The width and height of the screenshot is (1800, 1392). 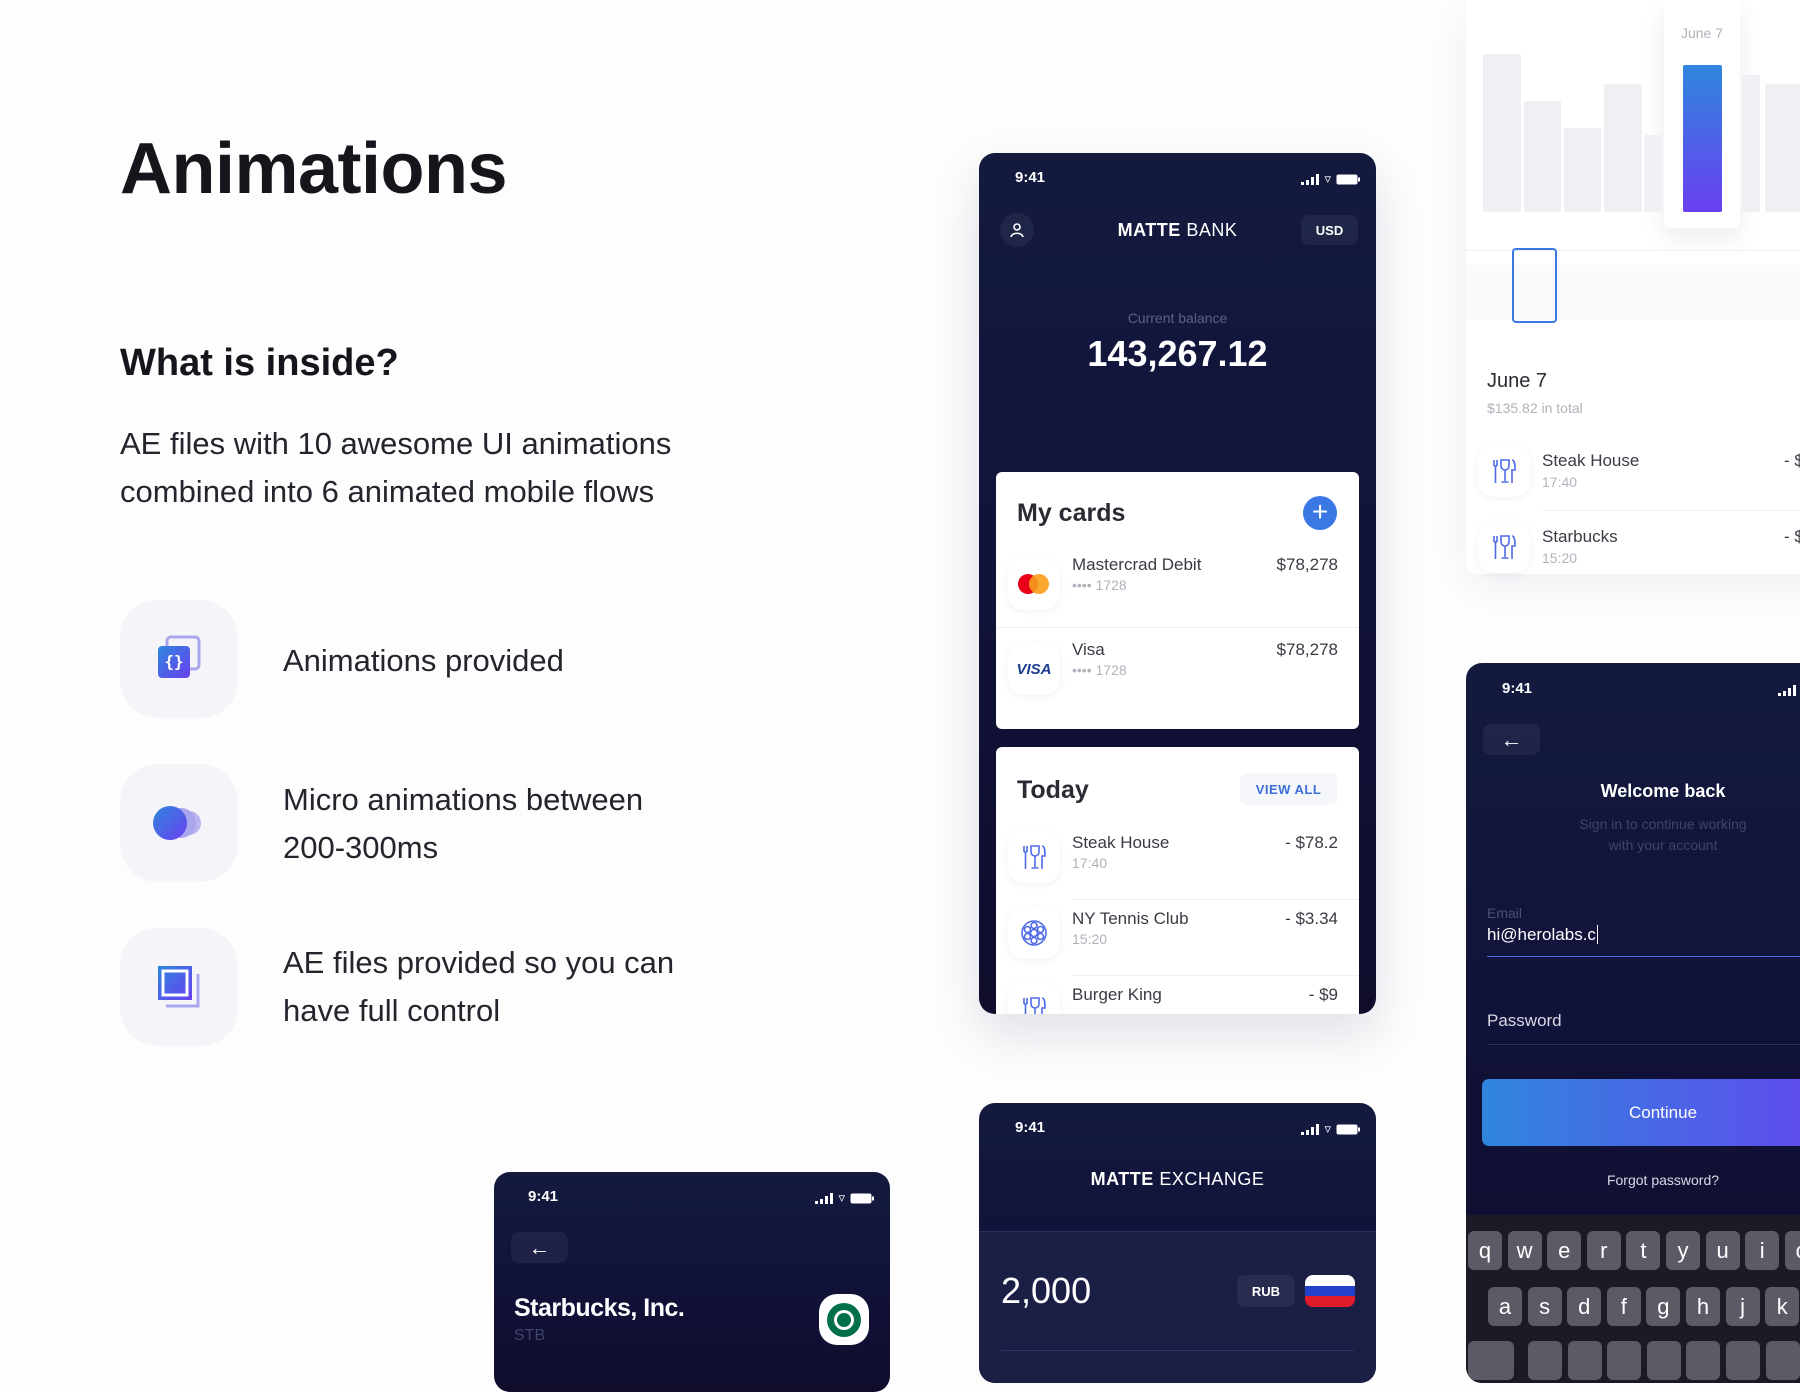 I want to click on transaction-name: NY Tennis Club, so click(x=1130, y=918).